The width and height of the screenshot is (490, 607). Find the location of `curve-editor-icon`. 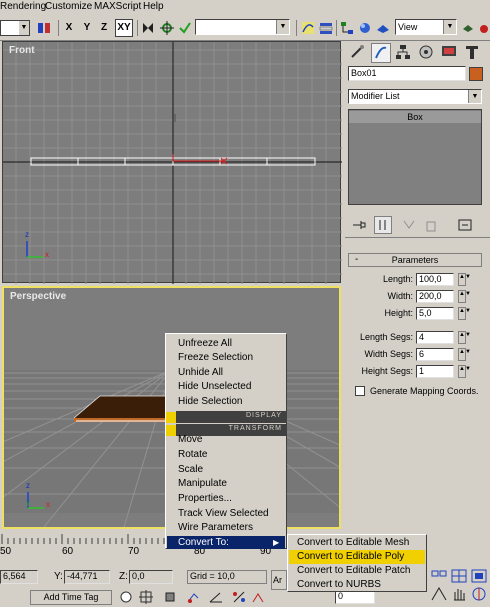

curve-editor-icon is located at coordinates (308, 28).